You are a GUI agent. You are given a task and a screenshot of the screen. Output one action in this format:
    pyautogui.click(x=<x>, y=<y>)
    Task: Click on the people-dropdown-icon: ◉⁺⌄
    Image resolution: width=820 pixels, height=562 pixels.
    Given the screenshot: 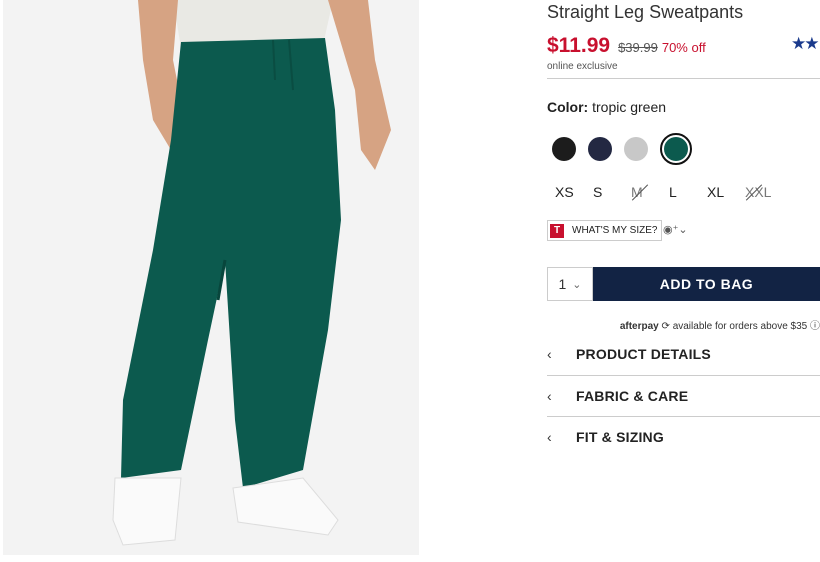 What is the action you would take?
    pyautogui.click(x=675, y=229)
    